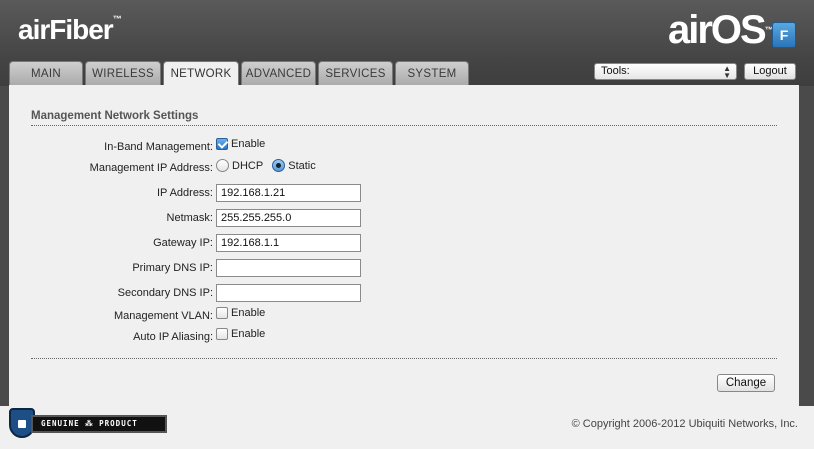 The width and height of the screenshot is (814, 449). What do you see at coordinates (46, 73) in the screenshot?
I see `tab-main: MAIN` at bounding box center [46, 73].